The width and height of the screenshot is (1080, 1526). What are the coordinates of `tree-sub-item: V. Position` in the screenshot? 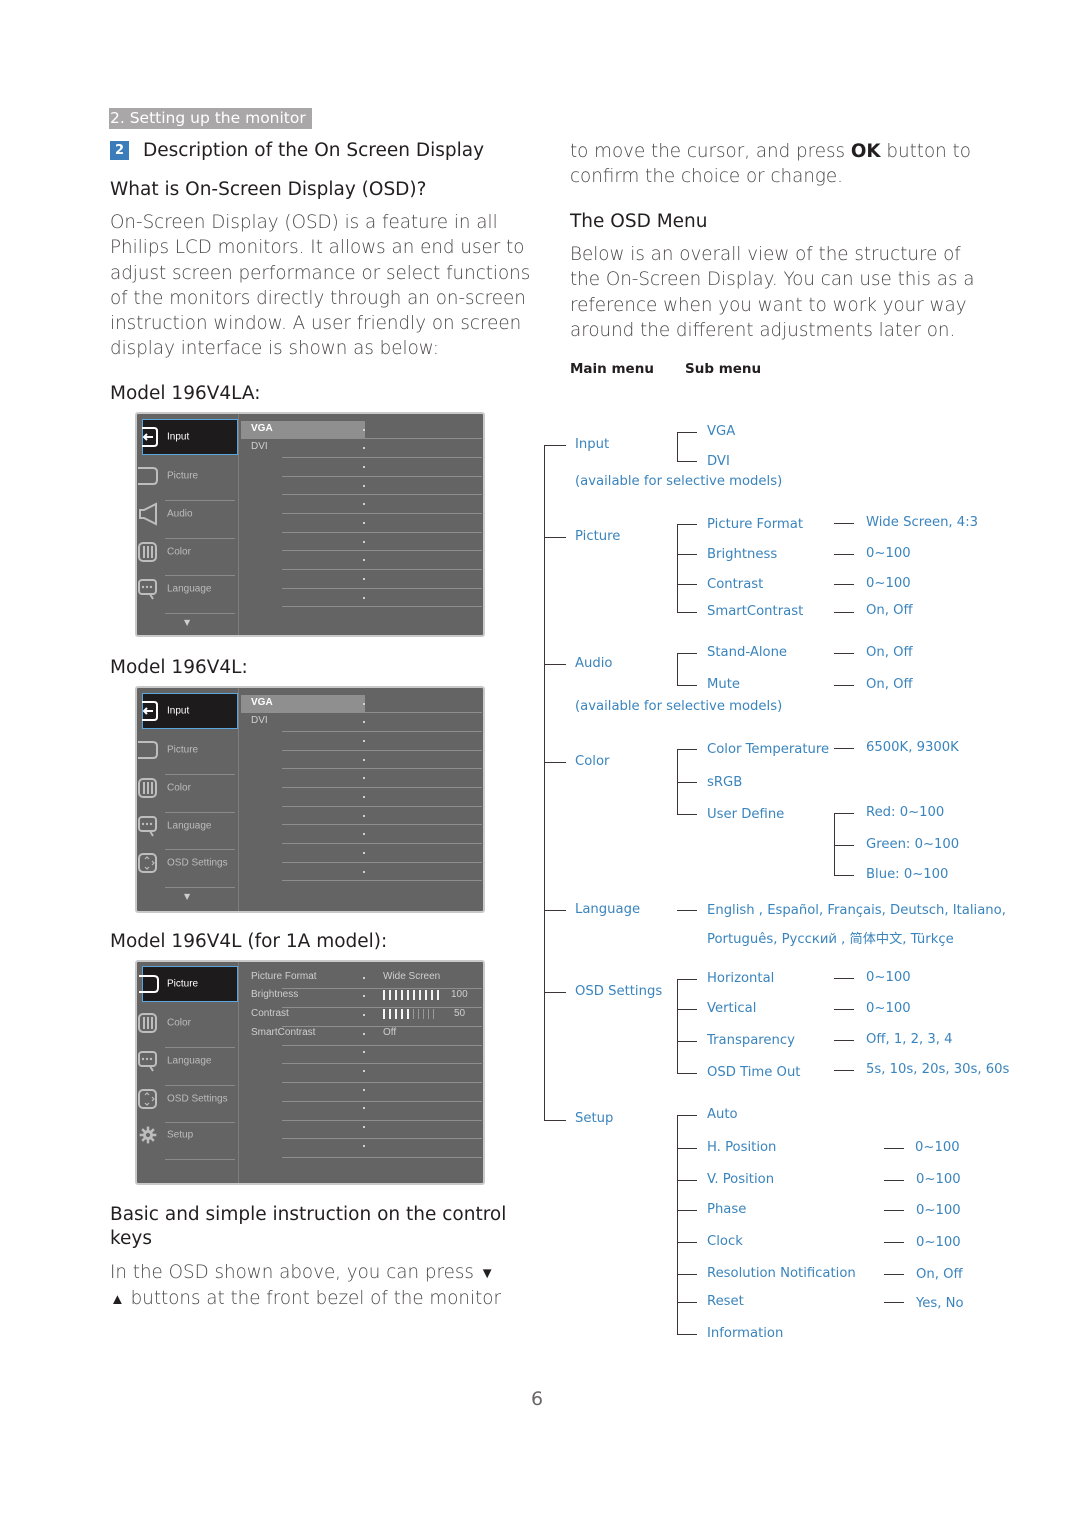 It's located at (741, 1179).